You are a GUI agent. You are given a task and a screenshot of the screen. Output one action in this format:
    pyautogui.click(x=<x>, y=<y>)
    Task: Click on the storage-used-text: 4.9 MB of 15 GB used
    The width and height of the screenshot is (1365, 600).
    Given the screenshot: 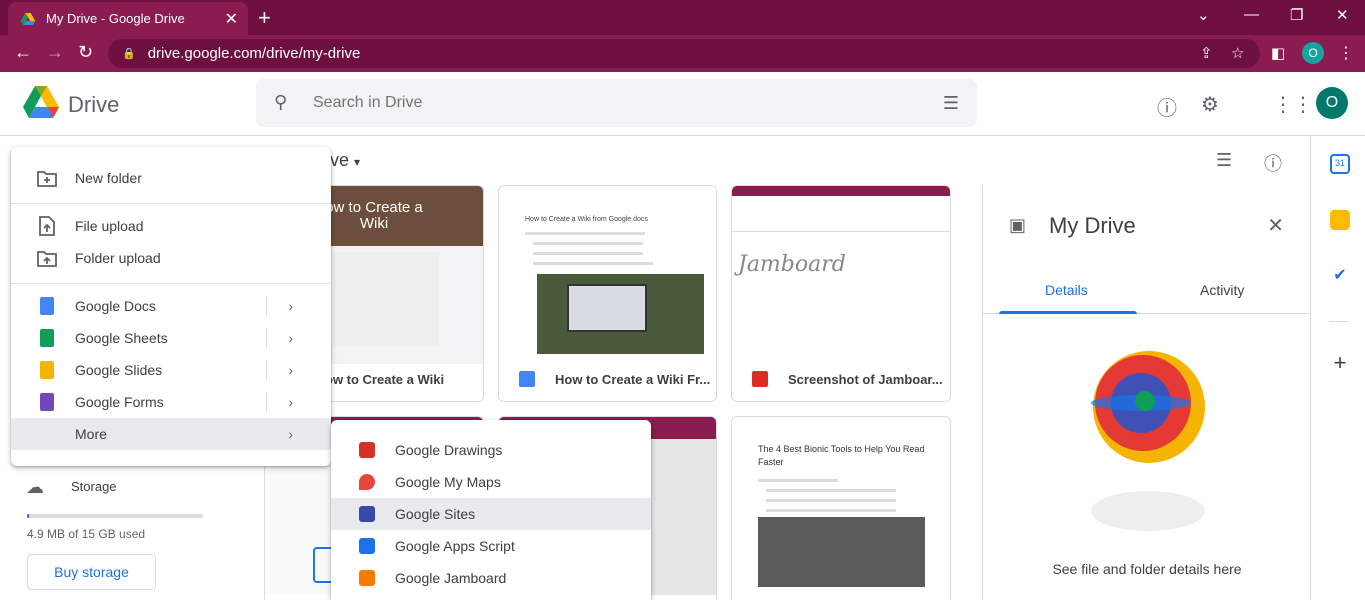 What is the action you would take?
    pyautogui.click(x=86, y=534)
    